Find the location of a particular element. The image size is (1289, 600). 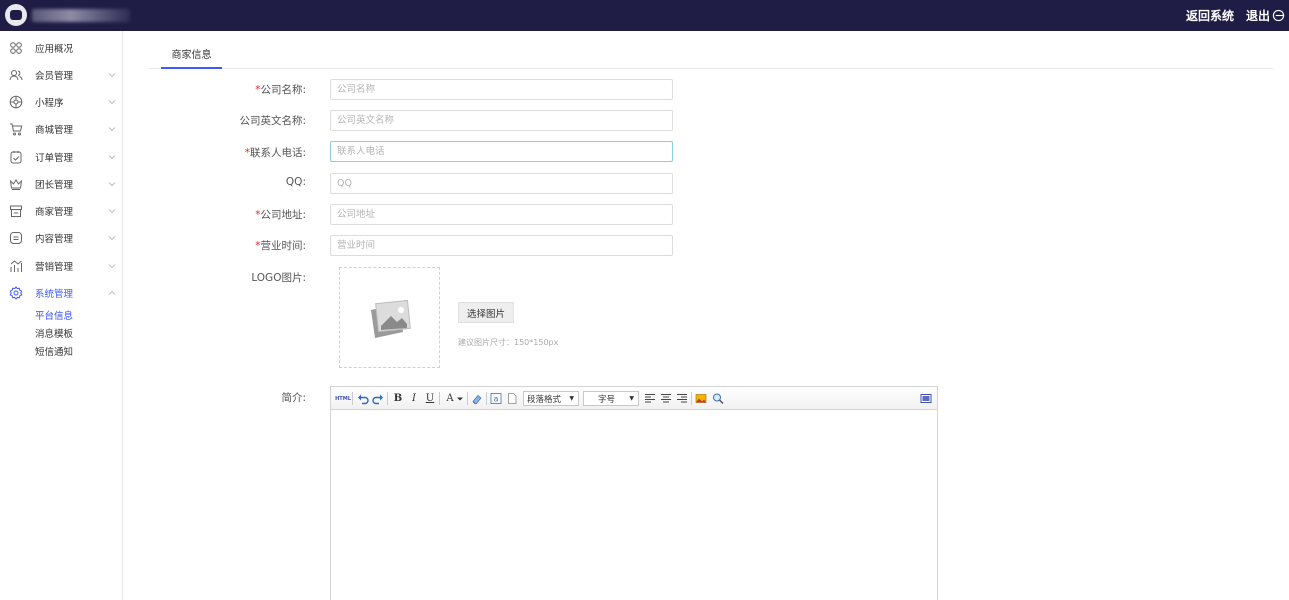

sidebar-item-label: 应用概况 is located at coordinates (54, 49).